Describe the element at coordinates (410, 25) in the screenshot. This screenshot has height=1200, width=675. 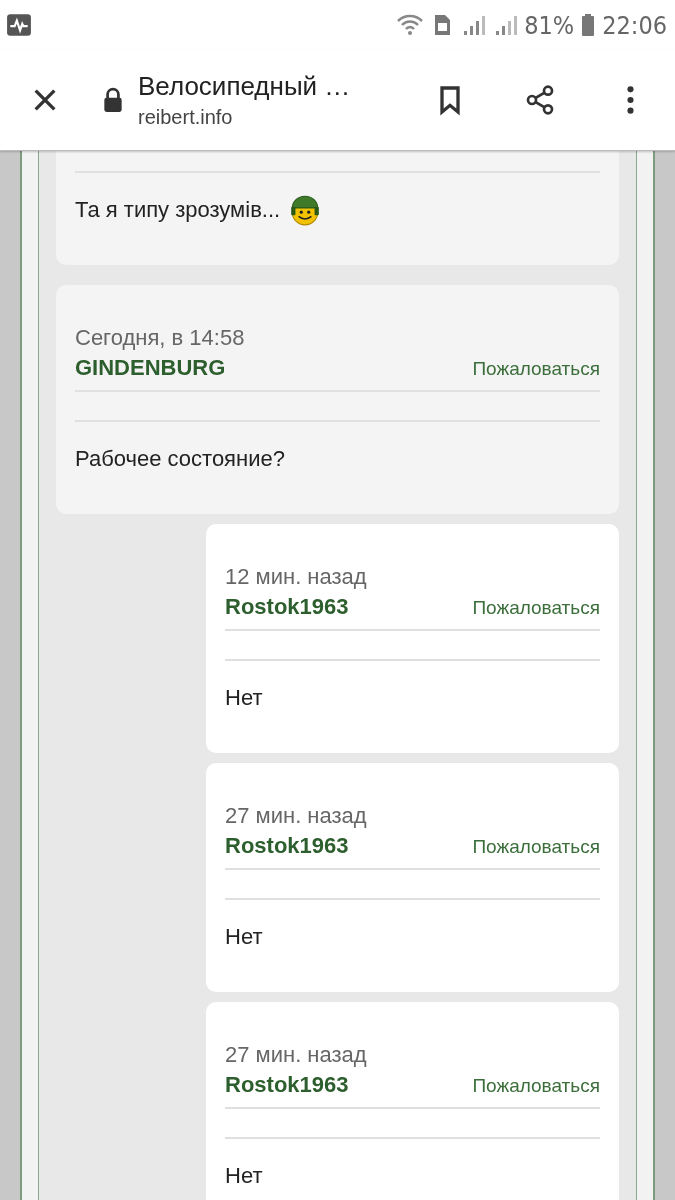
I see `wifi-icon` at that location.